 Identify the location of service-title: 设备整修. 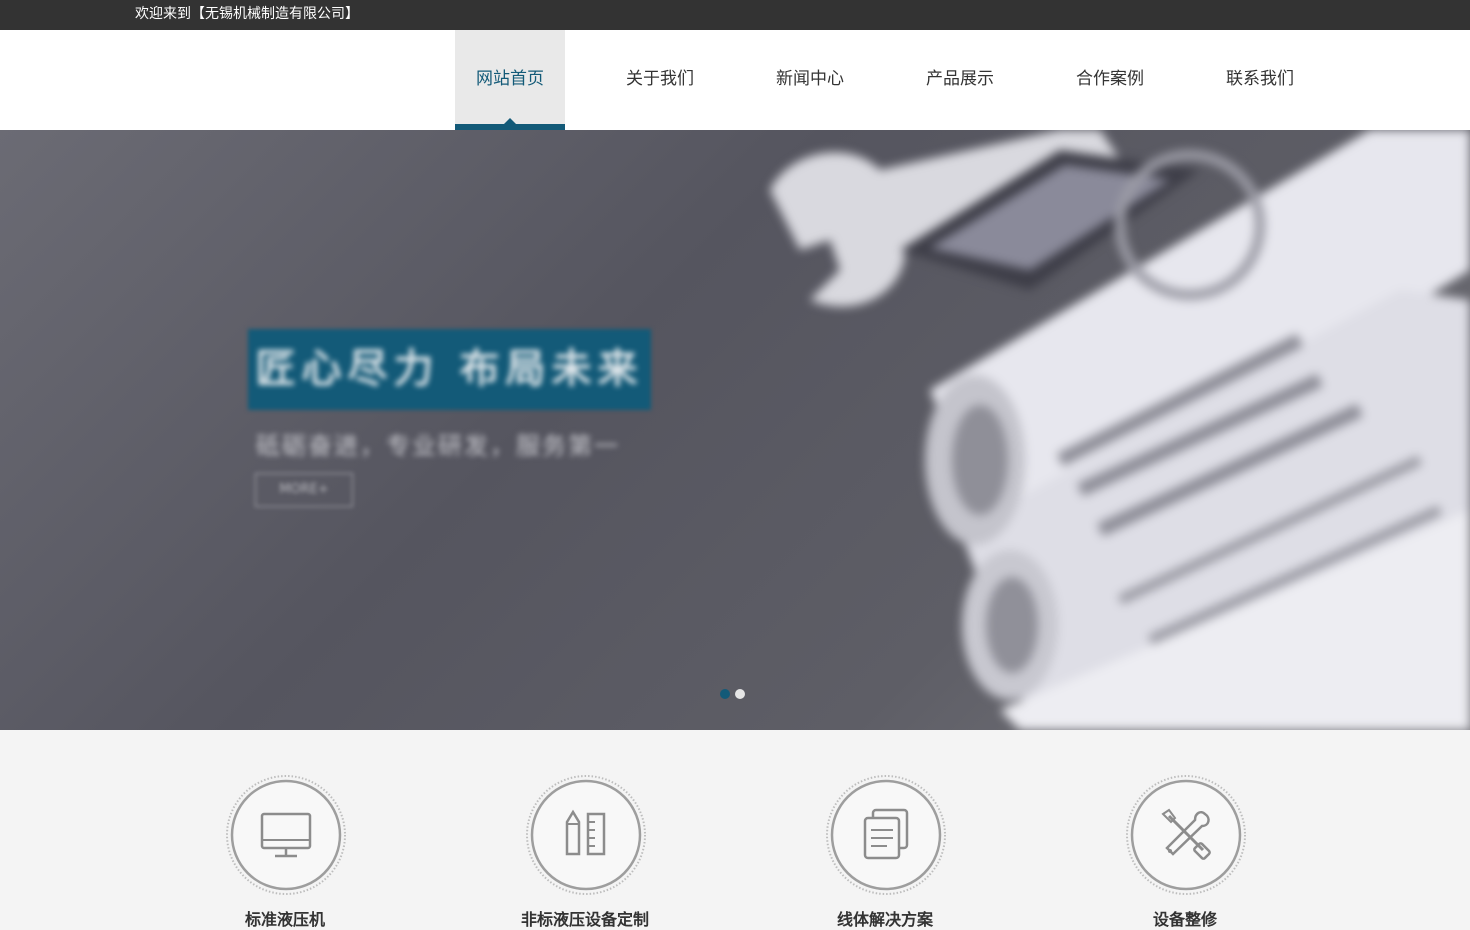
(1184, 919).